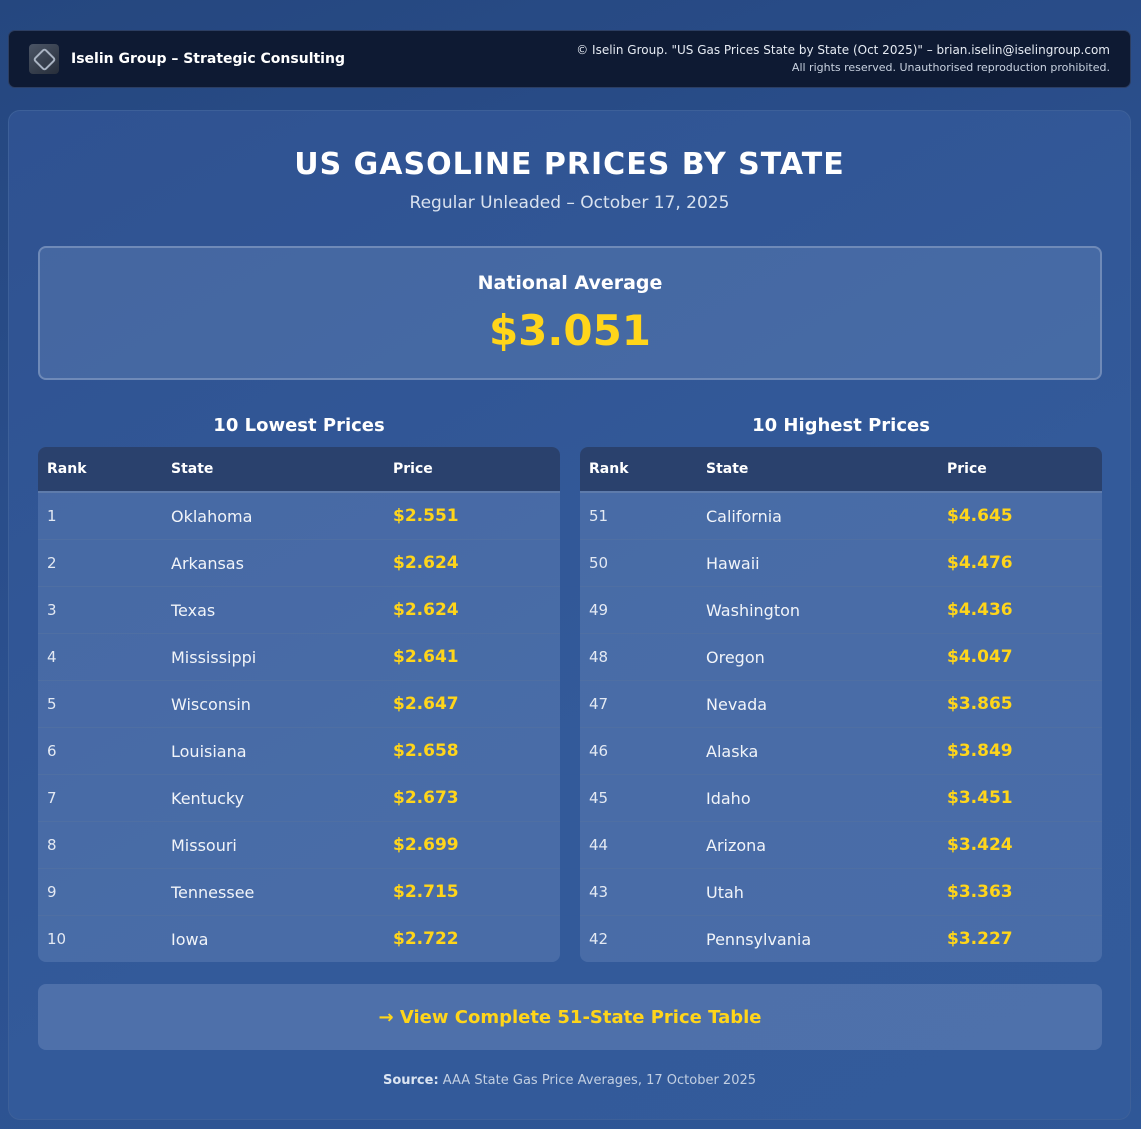 The image size is (1141, 1129). I want to click on table-row: 9 Tennessee $2.715, so click(299, 892).